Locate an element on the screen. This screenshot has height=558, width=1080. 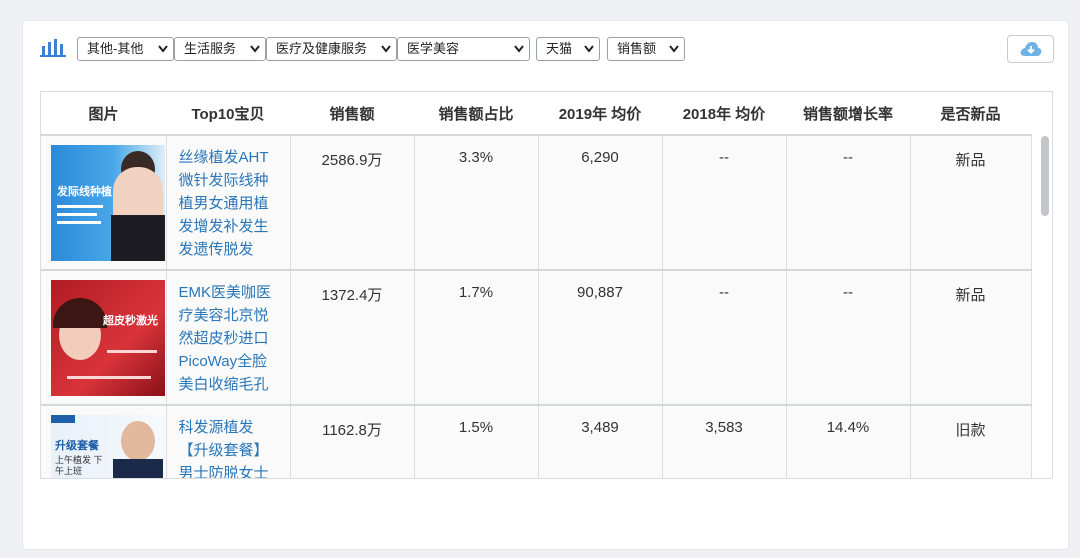
share-cell: 1.7% is located at coordinates (476, 338).